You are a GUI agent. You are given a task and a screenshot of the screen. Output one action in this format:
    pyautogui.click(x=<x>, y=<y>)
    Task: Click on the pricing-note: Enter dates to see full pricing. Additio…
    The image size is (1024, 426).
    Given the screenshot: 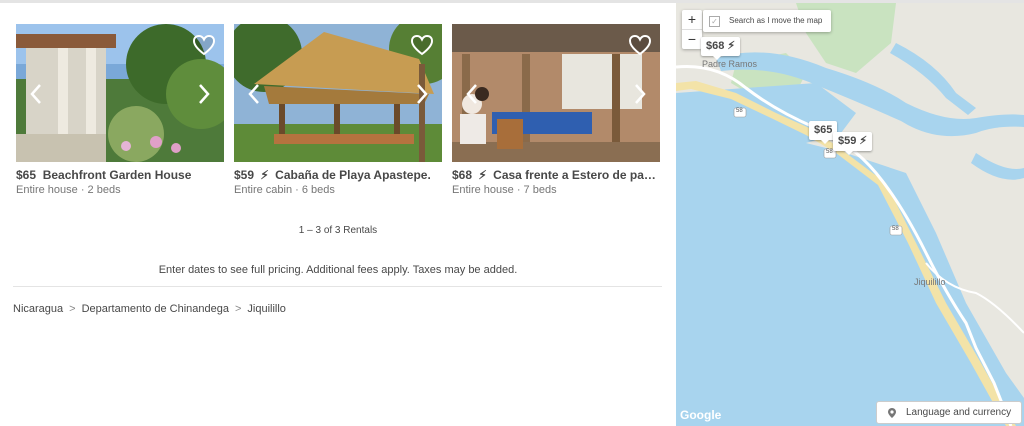 What is the action you would take?
    pyautogui.click(x=338, y=270)
    